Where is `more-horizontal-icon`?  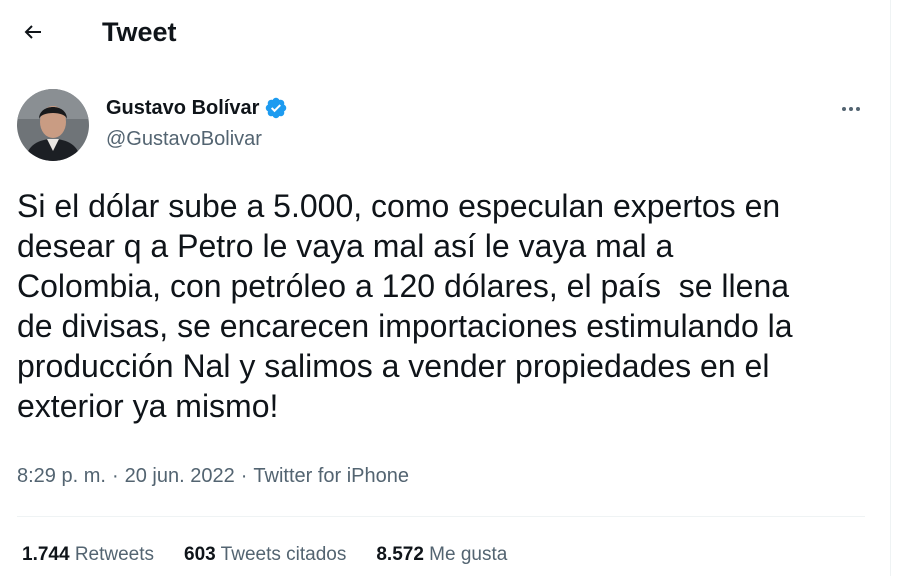 more-horizontal-icon is located at coordinates (851, 109).